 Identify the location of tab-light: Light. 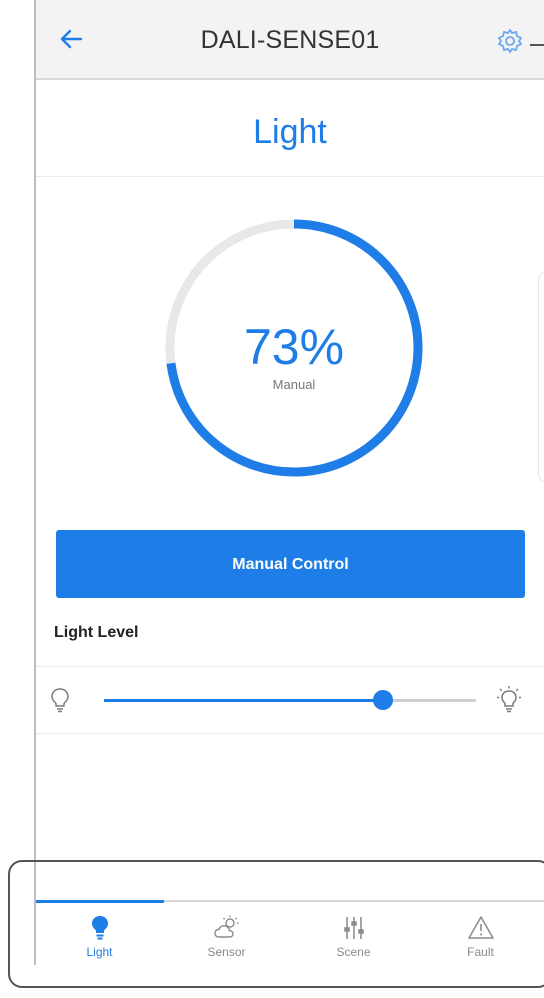
(99, 934).